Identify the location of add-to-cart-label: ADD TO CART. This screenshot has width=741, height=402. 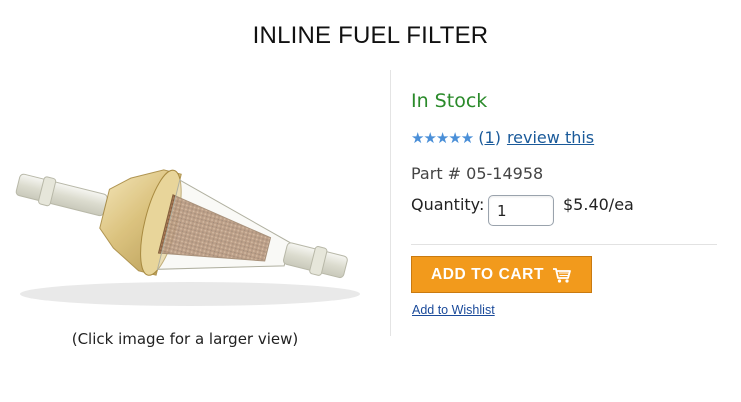
(487, 274).